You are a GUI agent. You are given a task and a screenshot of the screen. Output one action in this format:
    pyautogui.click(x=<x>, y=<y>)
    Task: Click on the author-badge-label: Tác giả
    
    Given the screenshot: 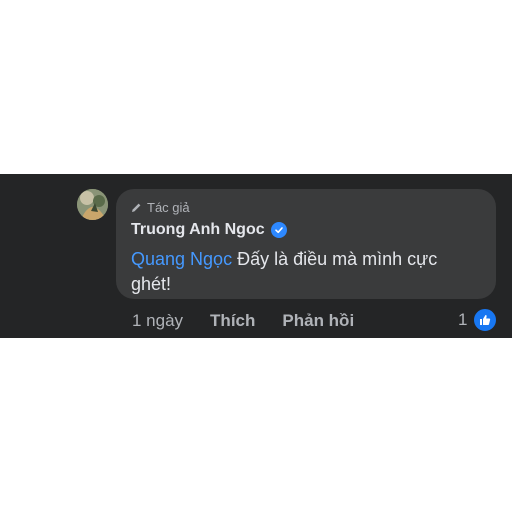 What is the action you would take?
    pyautogui.click(x=168, y=207)
    